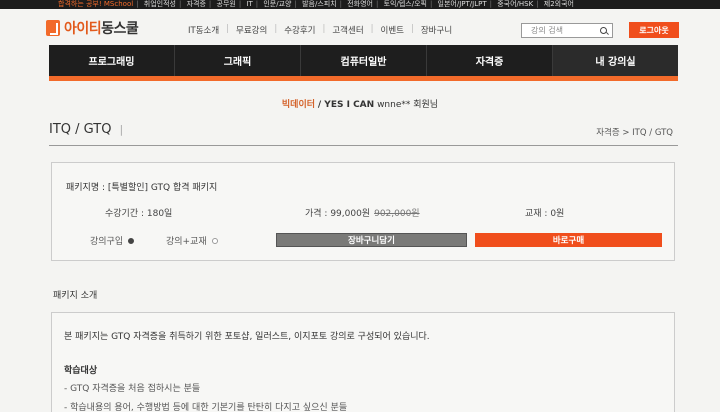 This screenshot has height=412, width=720. What do you see at coordinates (320, 30) in the screenshot?
I see `global-nav: IT동소개 | 무료강의 | 수강후기 | 고객센터 | 이벤트 | 장바구니` at bounding box center [320, 30].